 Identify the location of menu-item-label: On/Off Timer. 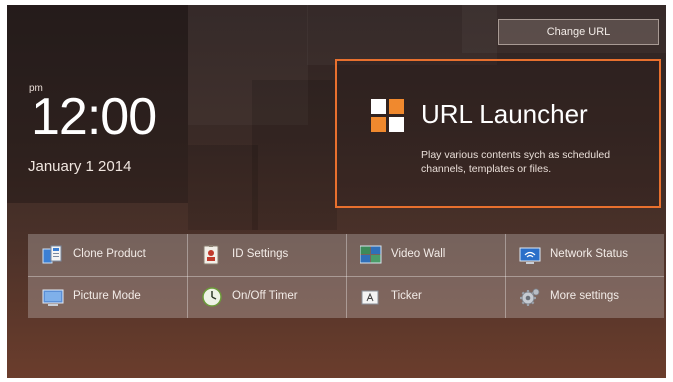
(265, 296).